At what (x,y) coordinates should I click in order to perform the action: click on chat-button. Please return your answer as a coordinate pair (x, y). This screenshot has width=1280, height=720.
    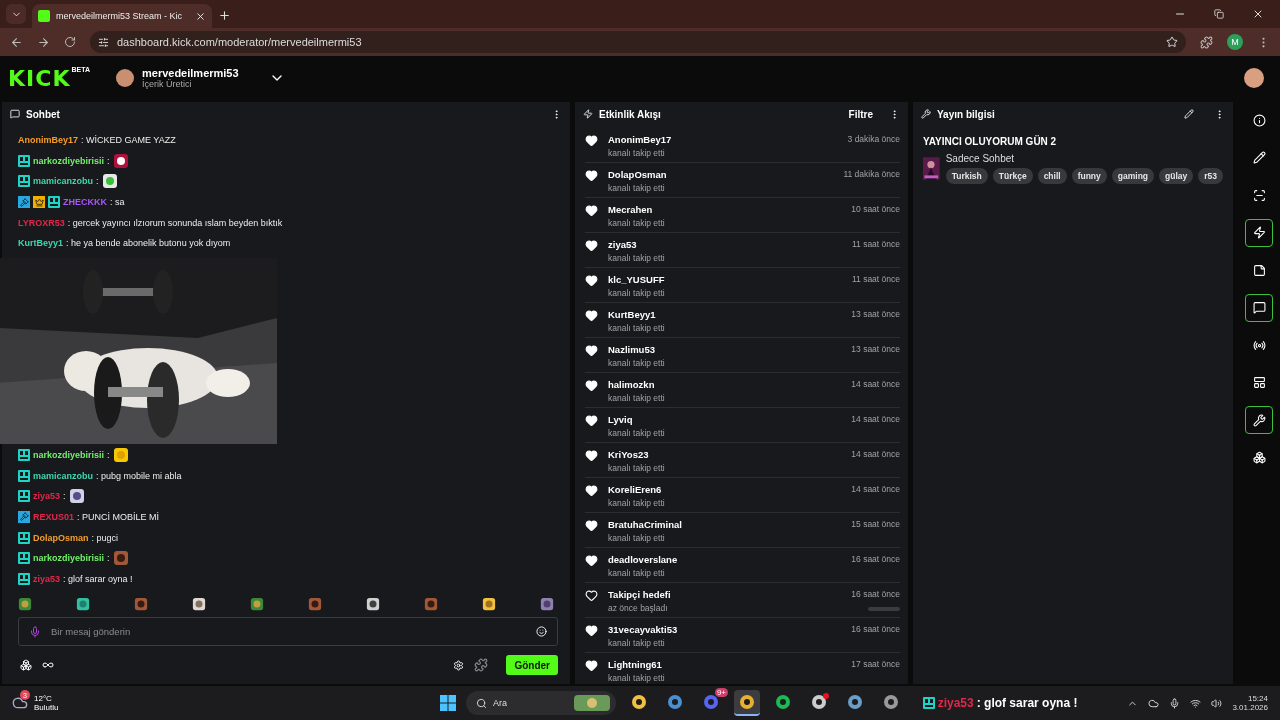
    Looking at the image, I should click on (1259, 307).